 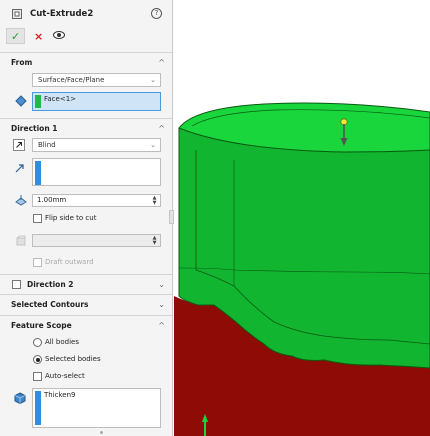 I want to click on preview-eye-icon, so click(x=59, y=35).